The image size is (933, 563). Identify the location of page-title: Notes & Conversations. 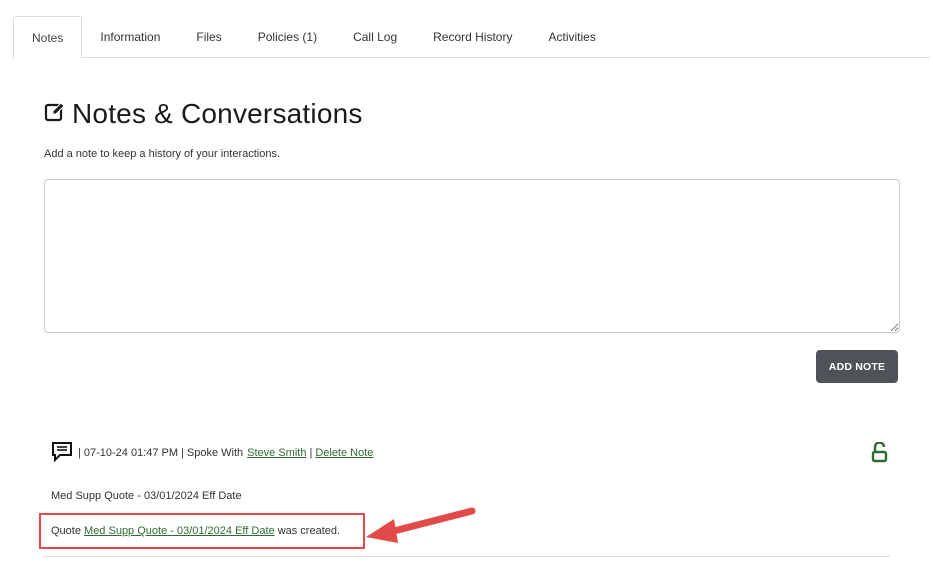
(203, 114).